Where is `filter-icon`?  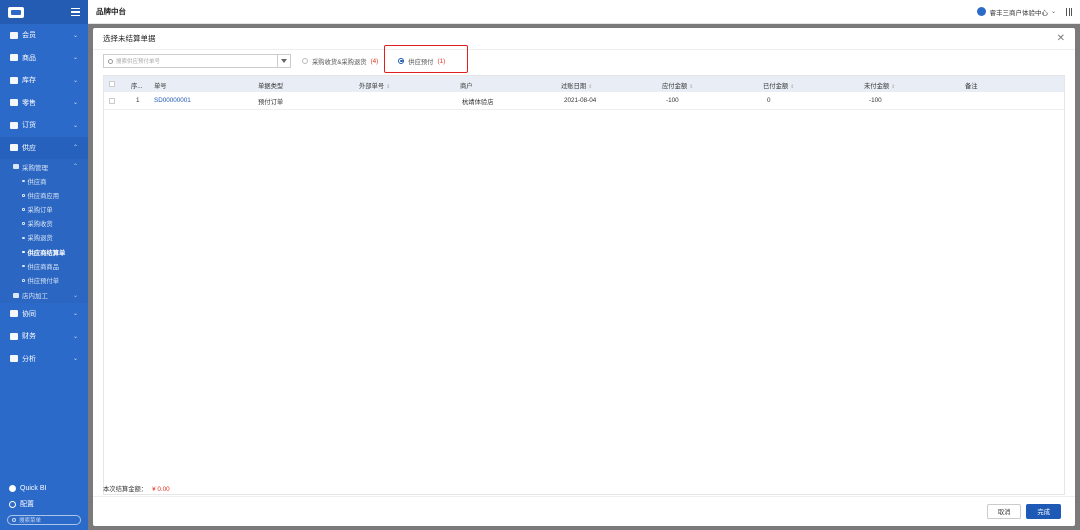 filter-icon is located at coordinates (284, 61).